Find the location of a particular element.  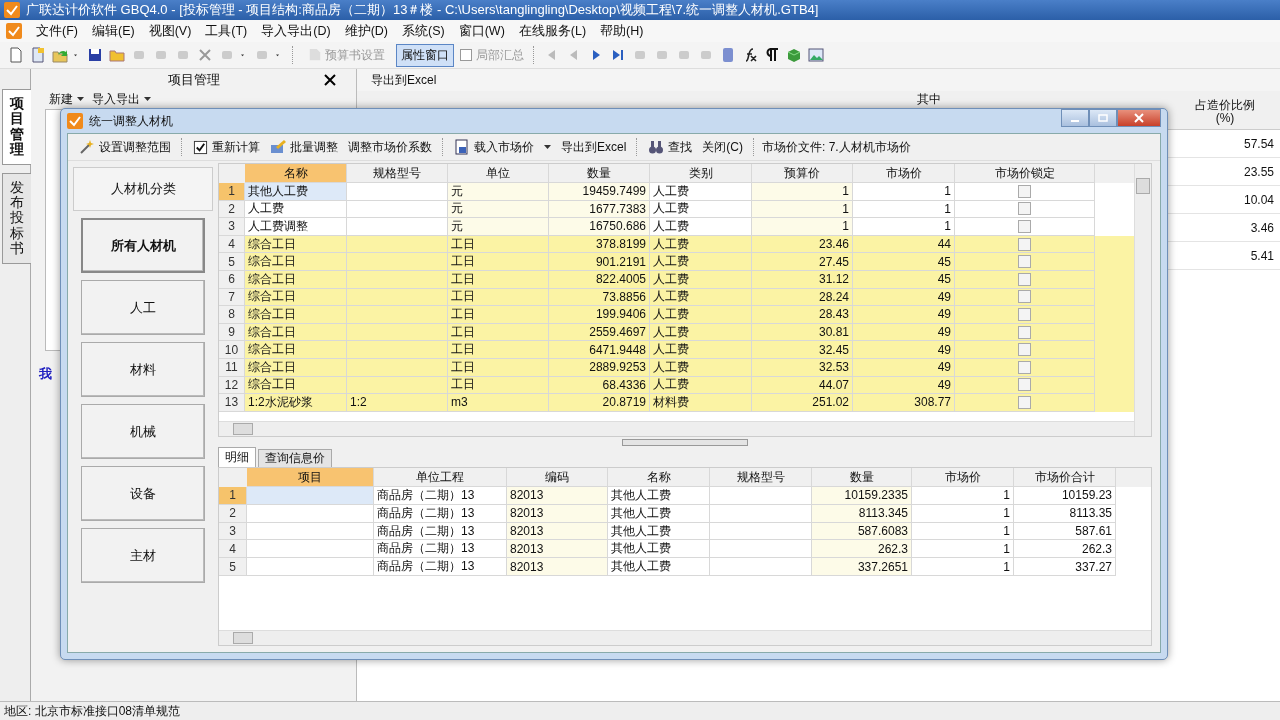

new-document-icon is located at coordinates (16, 55).